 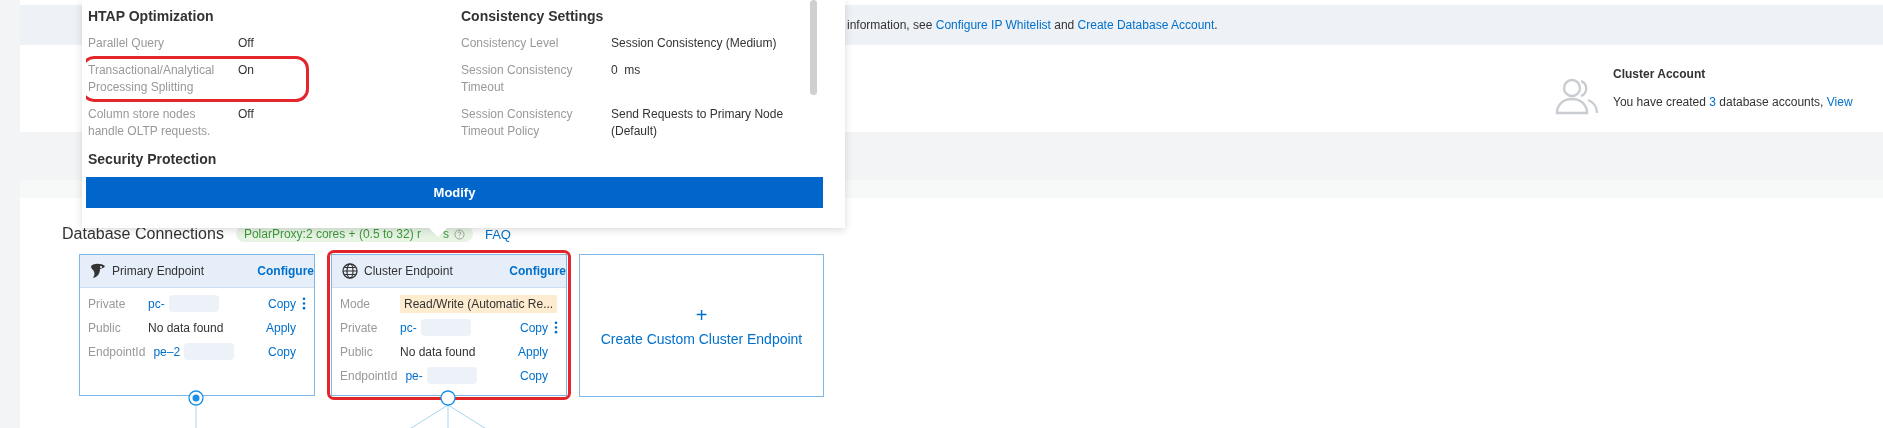 I want to click on users-icon, so click(x=1577, y=96).